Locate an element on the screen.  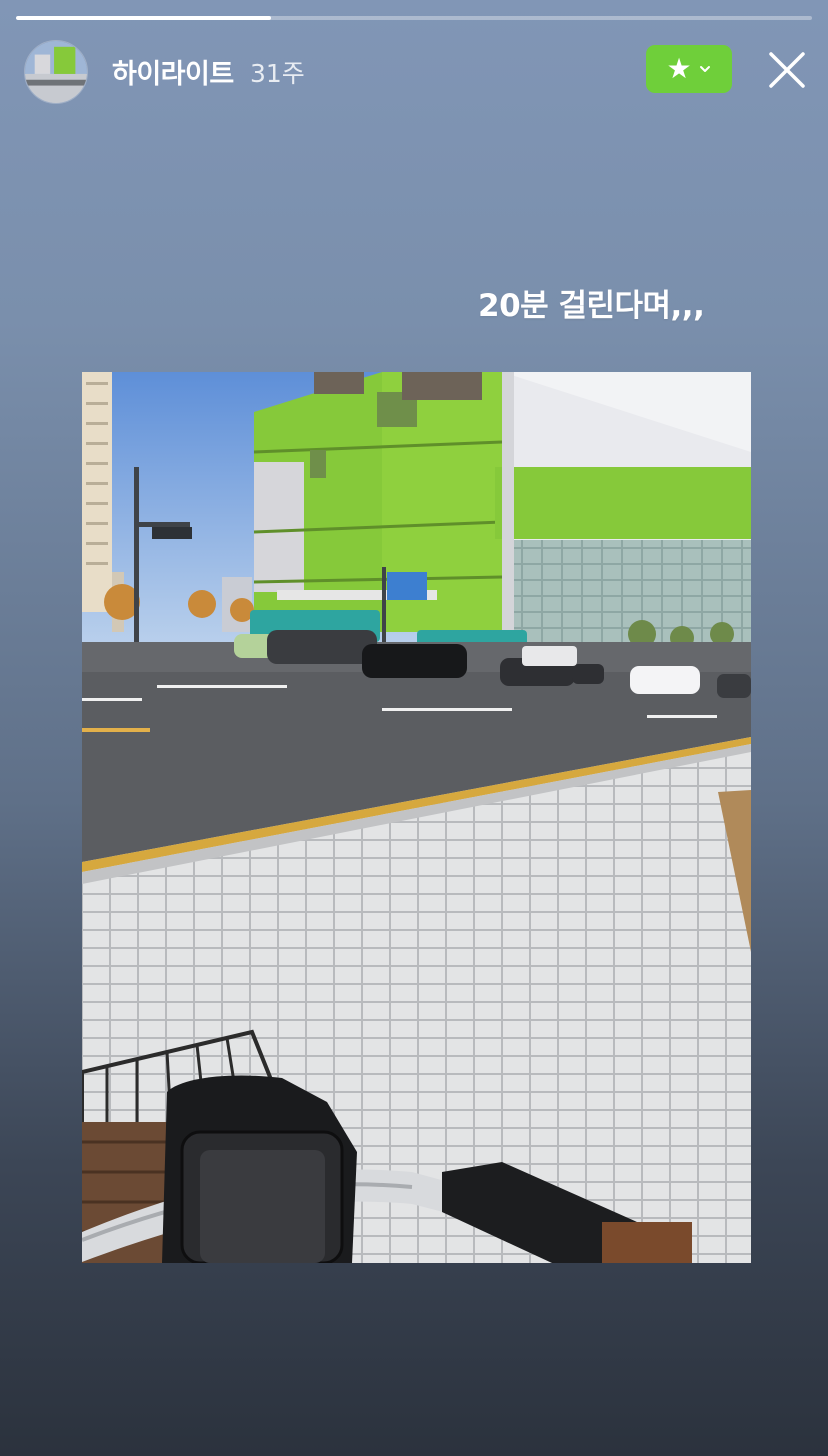
story-progress-bar is located at coordinates (414, 18).